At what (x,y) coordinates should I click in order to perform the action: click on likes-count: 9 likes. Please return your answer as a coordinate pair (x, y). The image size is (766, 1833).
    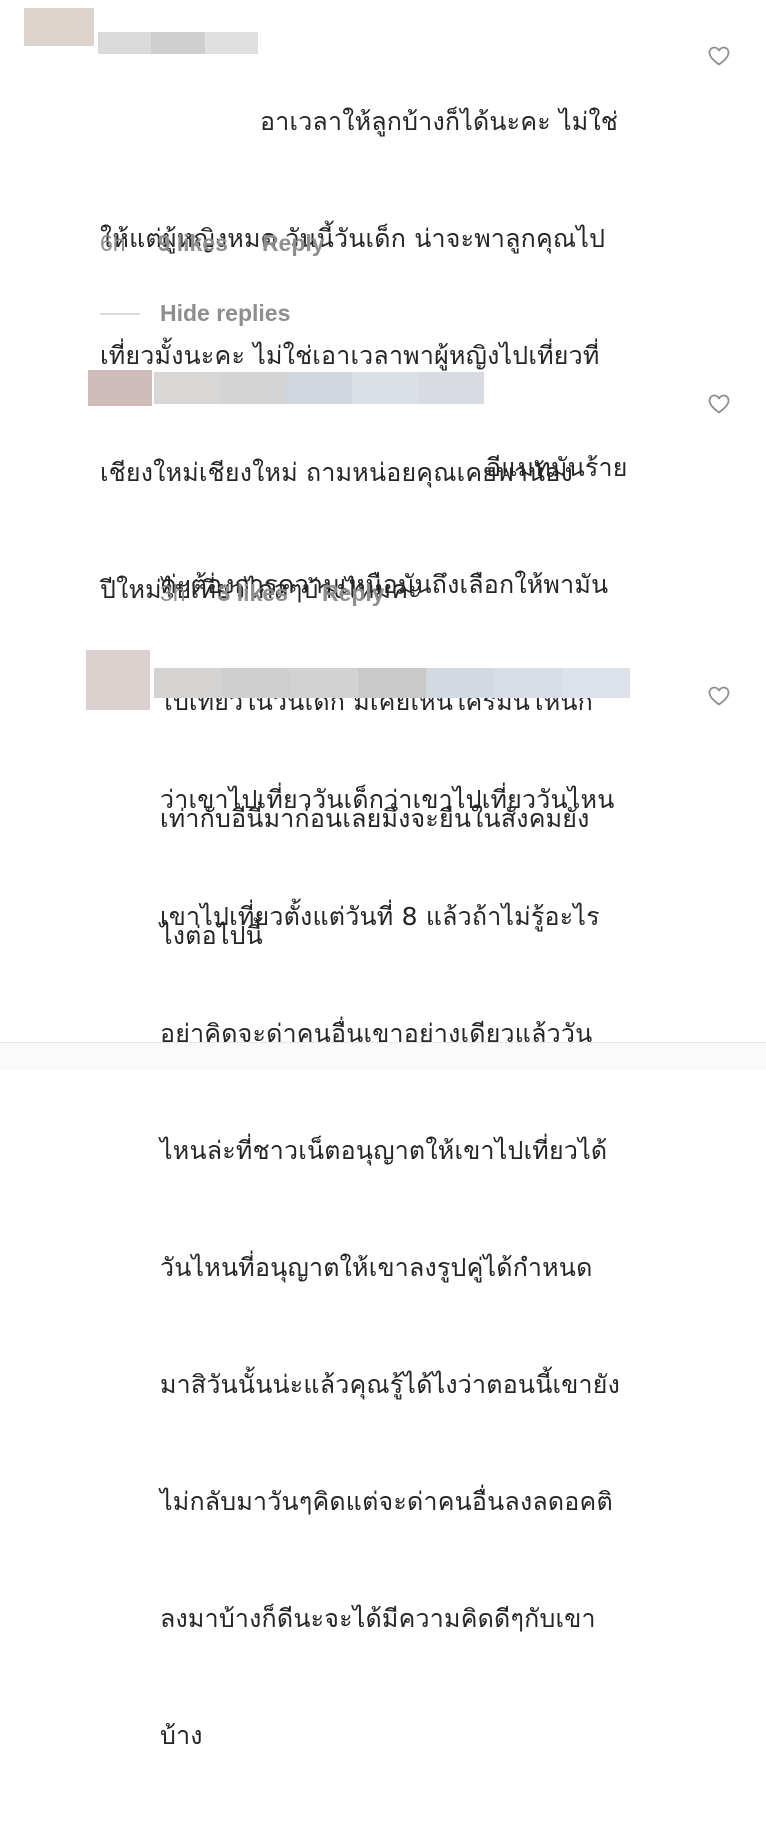
    Looking at the image, I should click on (193, 243).